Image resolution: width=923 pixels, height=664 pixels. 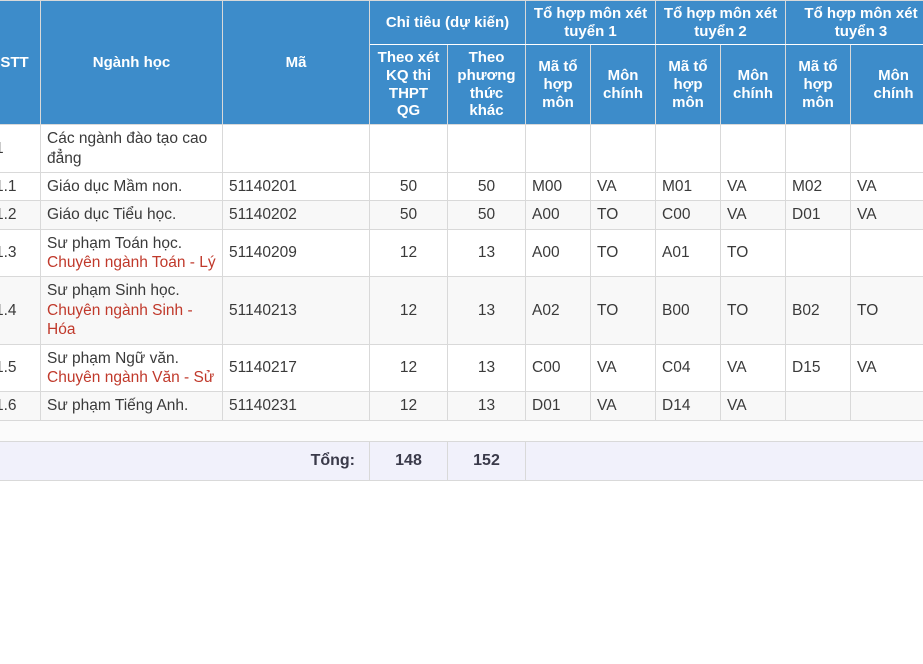 I want to click on cell-code: 51140209, so click(x=296, y=253).